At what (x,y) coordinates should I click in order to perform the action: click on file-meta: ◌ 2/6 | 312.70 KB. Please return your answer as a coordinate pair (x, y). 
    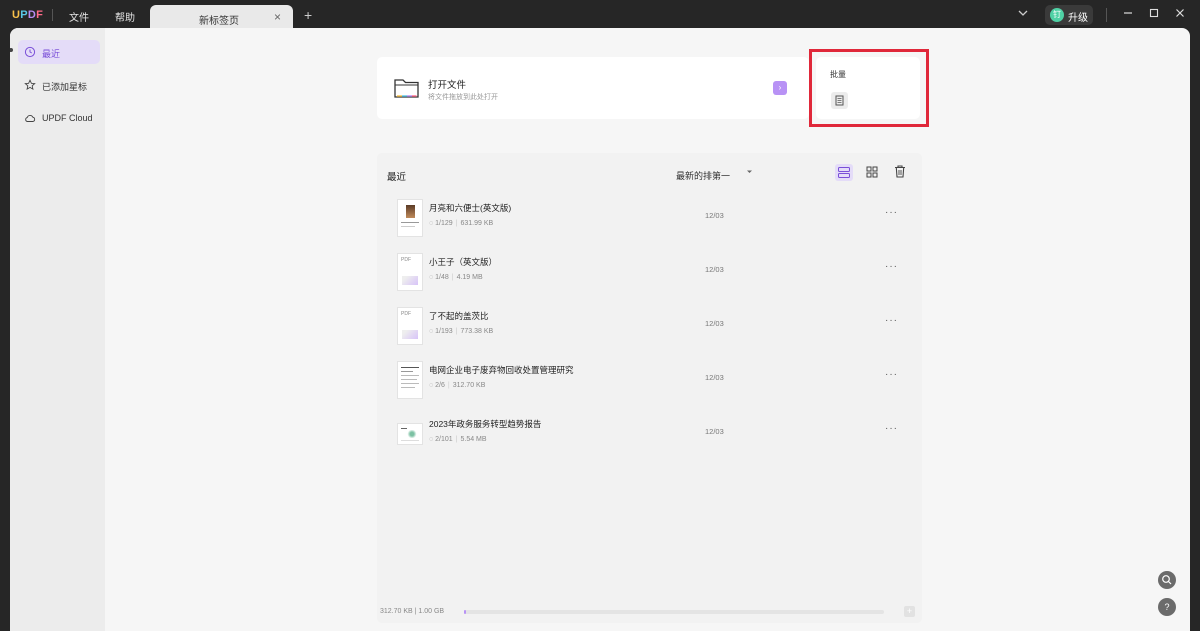
    Looking at the image, I should click on (457, 385).